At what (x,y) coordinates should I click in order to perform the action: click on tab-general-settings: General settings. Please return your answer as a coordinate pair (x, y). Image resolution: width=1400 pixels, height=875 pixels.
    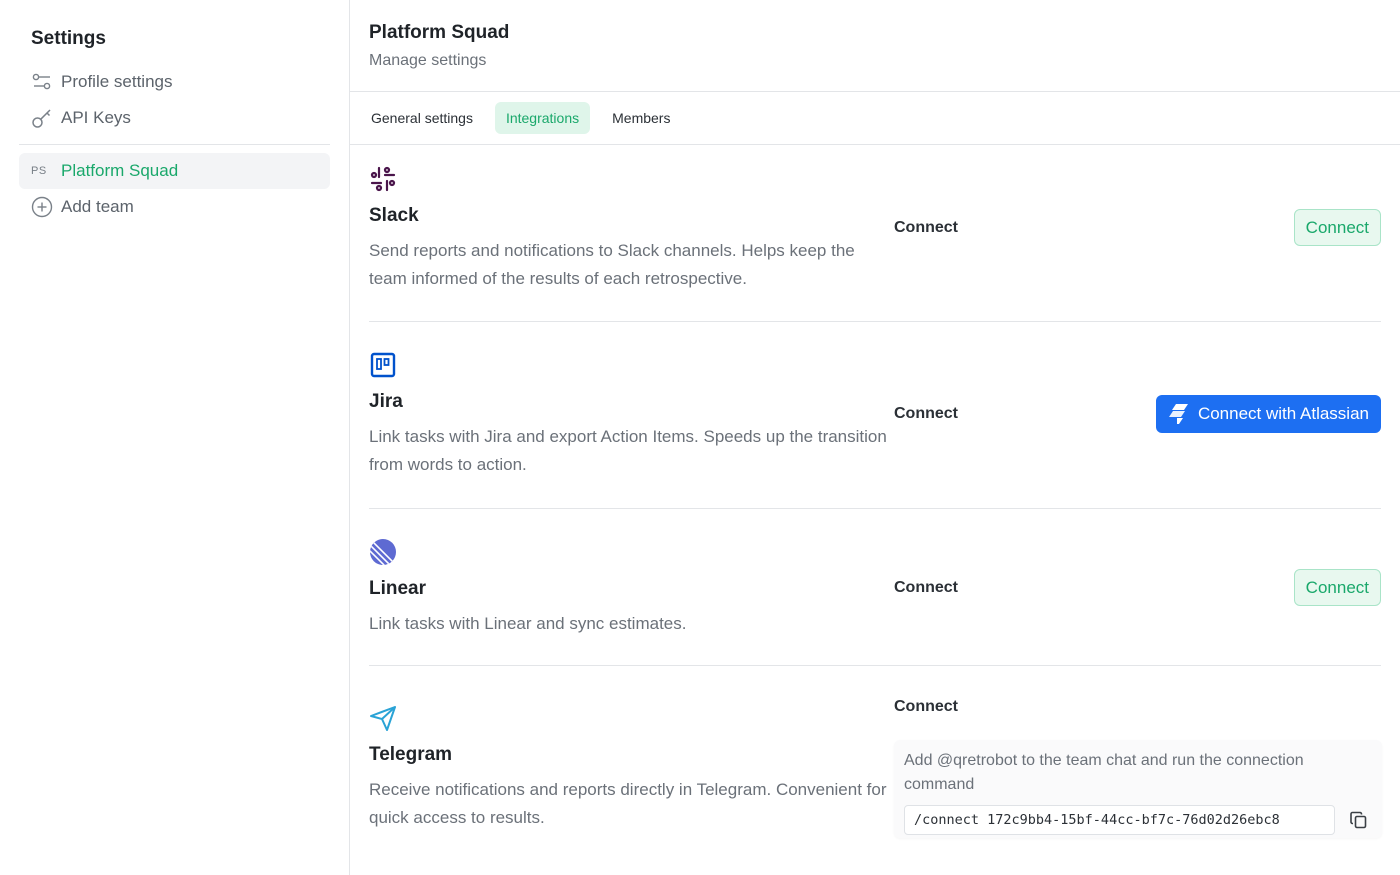
    Looking at the image, I should click on (422, 118).